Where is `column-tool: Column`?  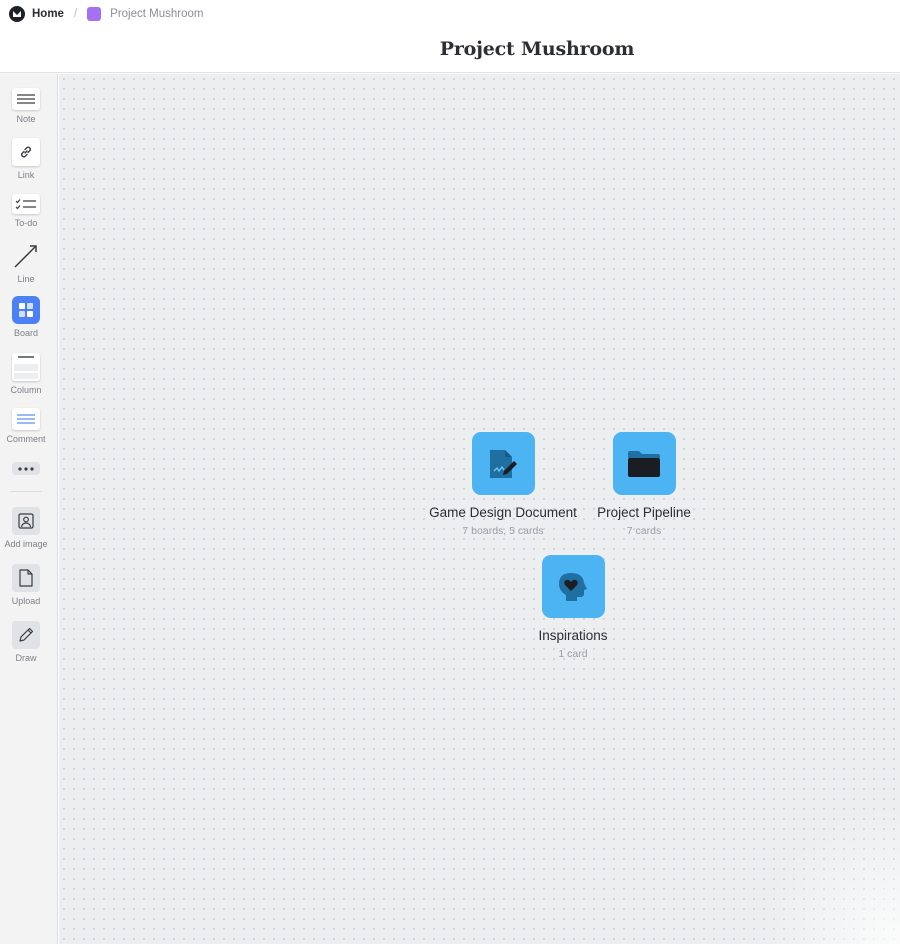
column-tool: Column is located at coordinates (26, 374).